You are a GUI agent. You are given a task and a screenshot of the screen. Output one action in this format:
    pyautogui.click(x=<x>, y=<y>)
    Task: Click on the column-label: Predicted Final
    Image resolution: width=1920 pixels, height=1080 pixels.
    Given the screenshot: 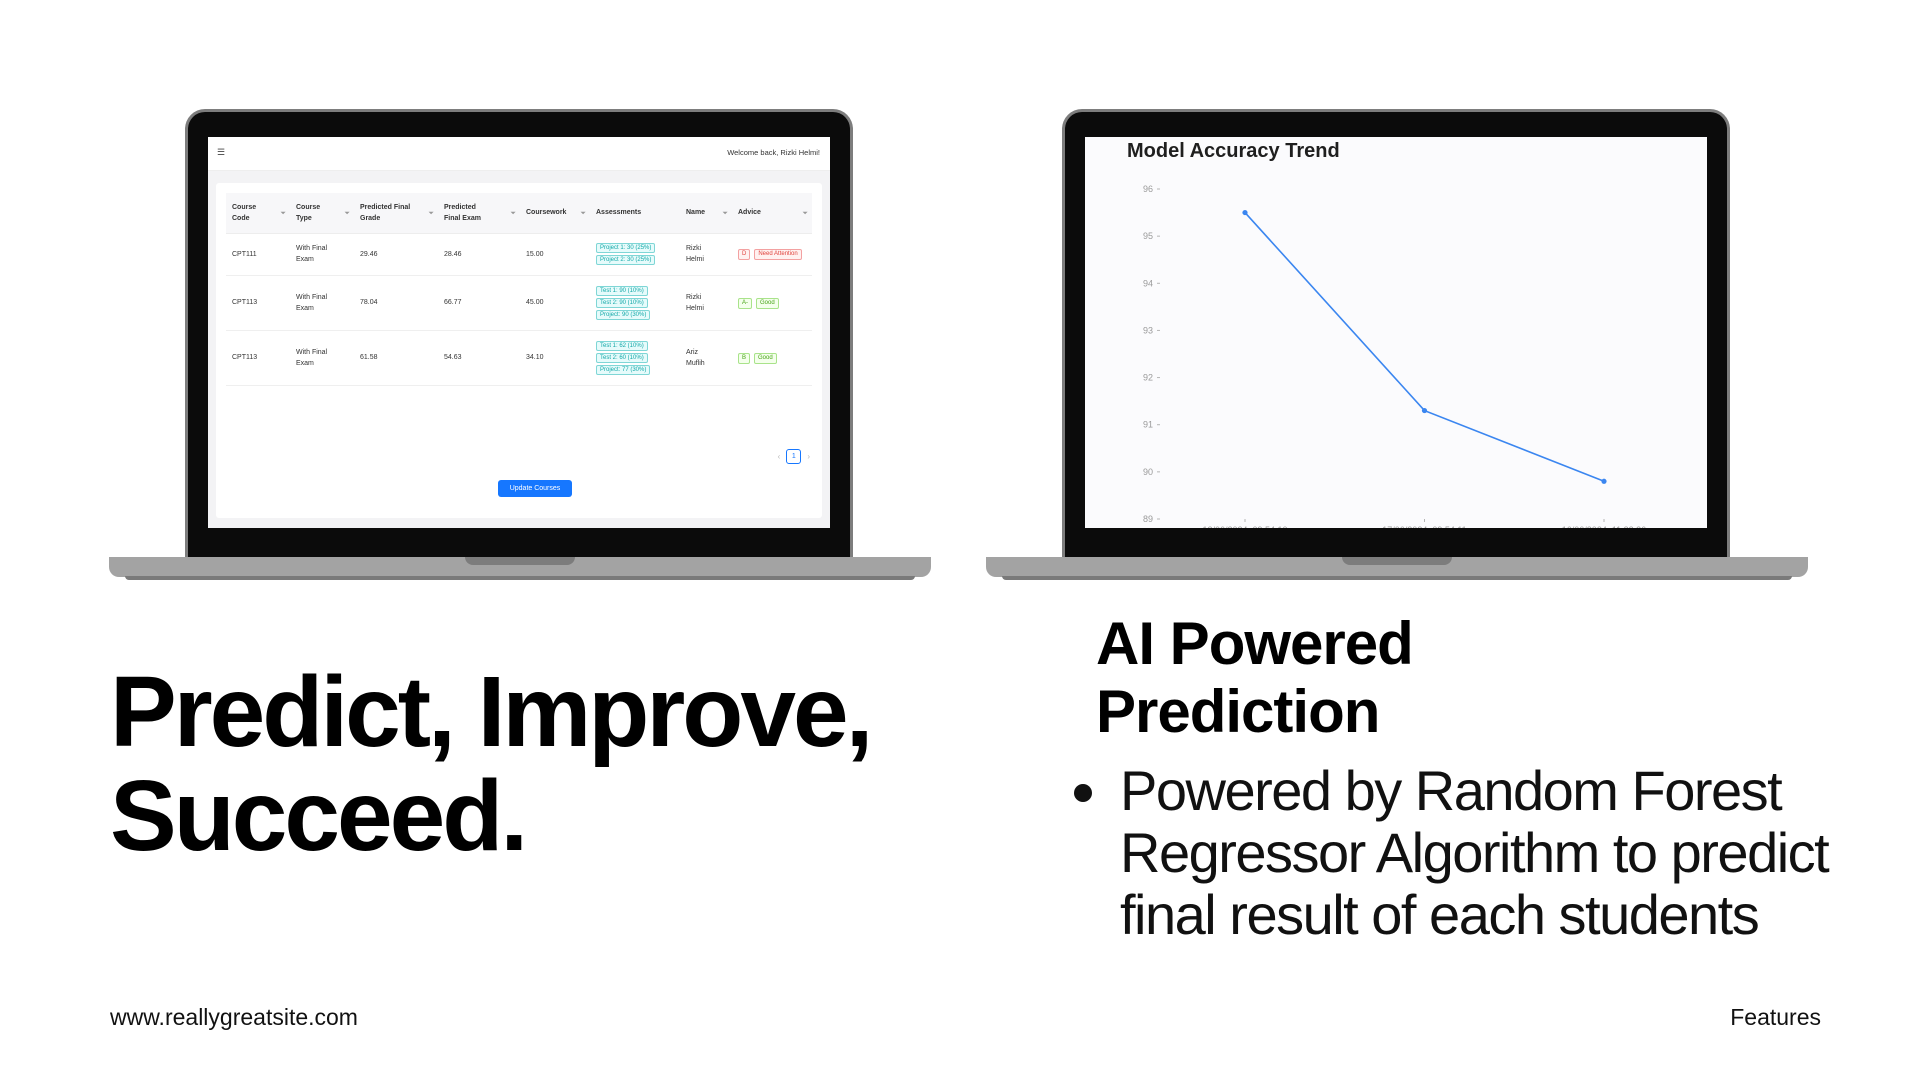 What is the action you would take?
    pyautogui.click(x=385, y=207)
    